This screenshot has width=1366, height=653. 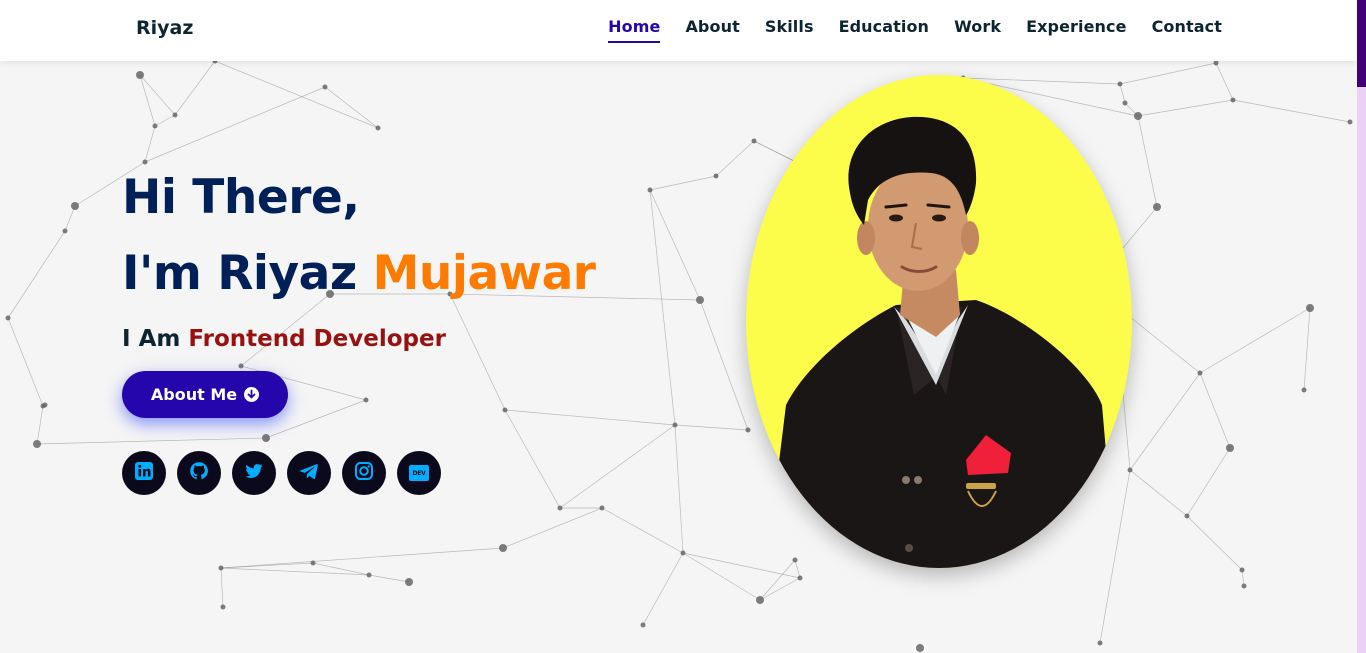 What do you see at coordinates (1361, 43) in the screenshot?
I see `scrollbar-thumb` at bounding box center [1361, 43].